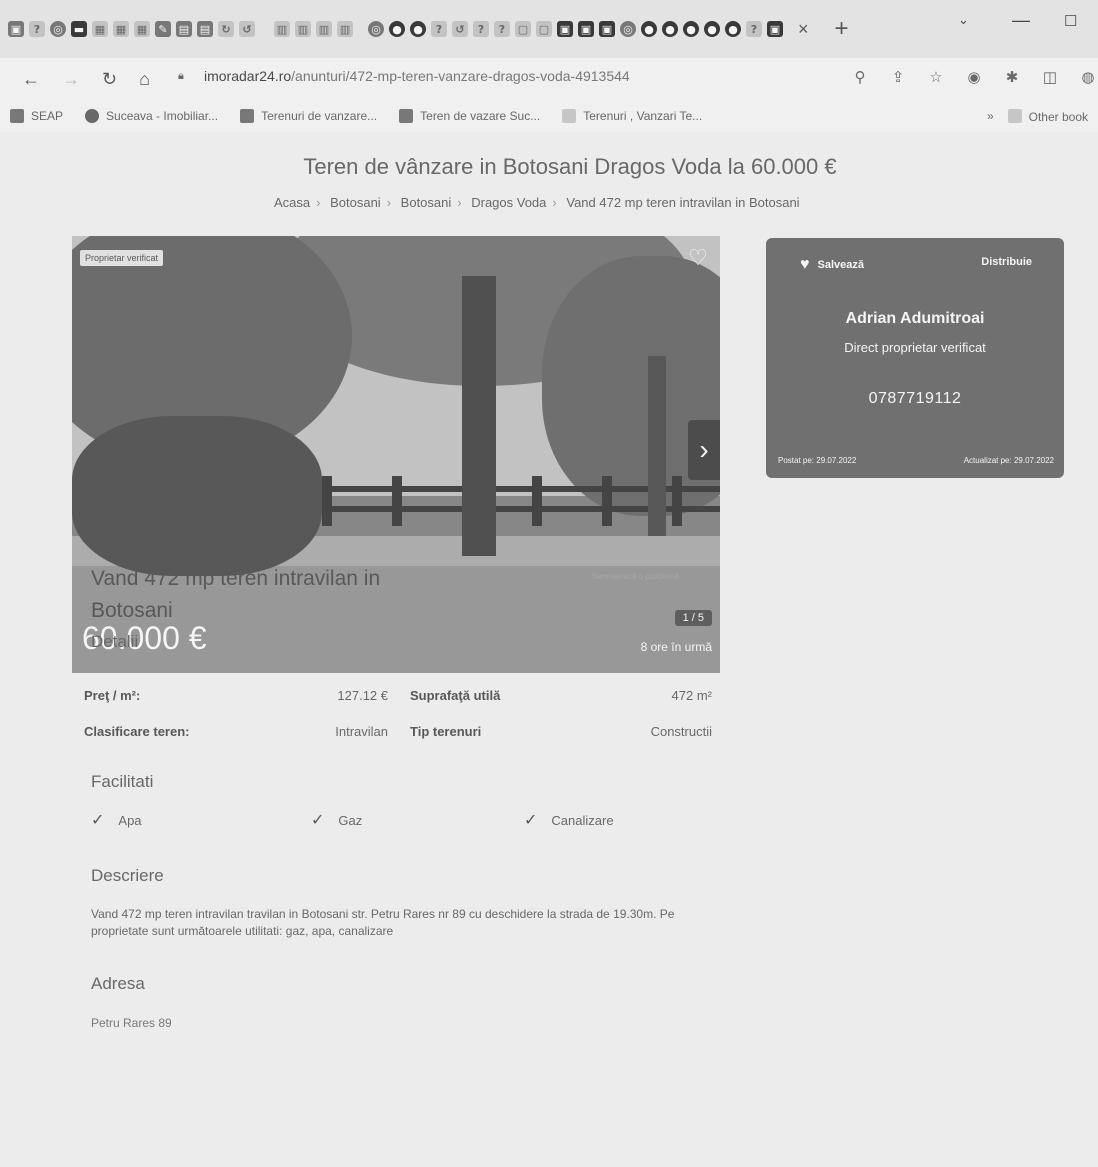  Describe the element at coordinates (236, 594) in the screenshot. I see `listing-title: Vand 472 mp teren intravilan in Botosani` at that location.